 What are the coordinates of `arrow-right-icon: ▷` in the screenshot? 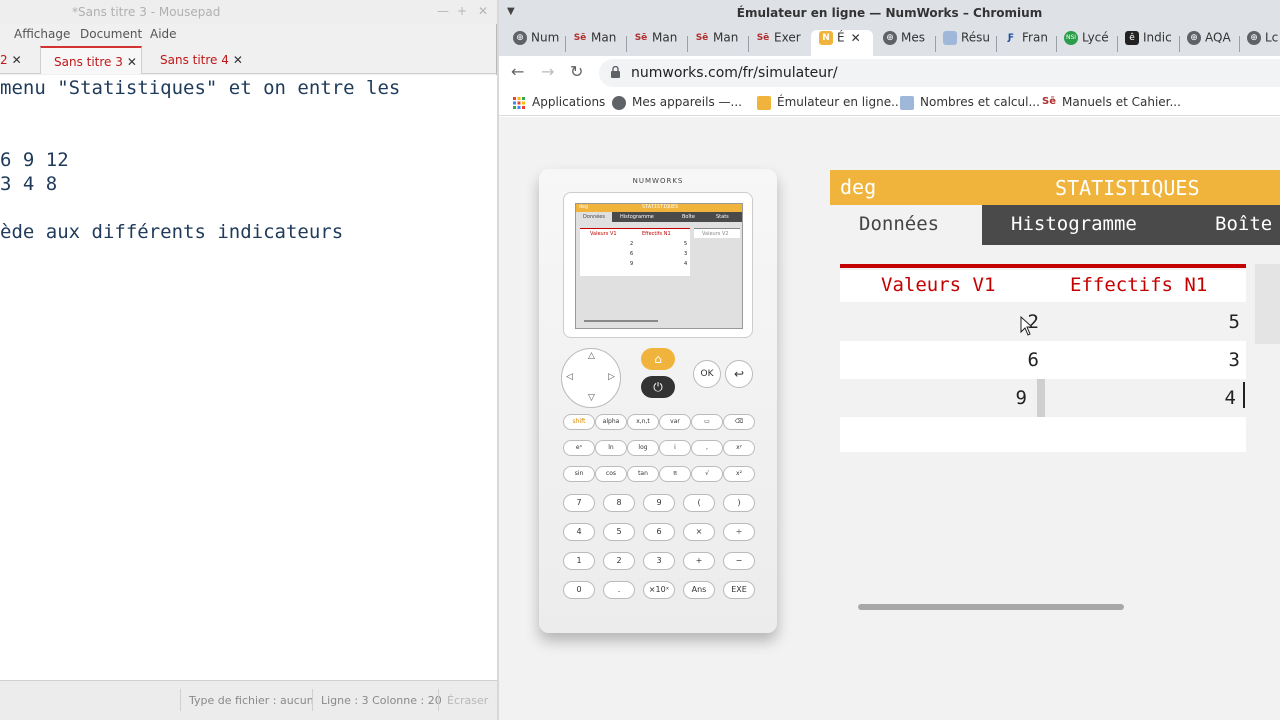 It's located at (611, 377).